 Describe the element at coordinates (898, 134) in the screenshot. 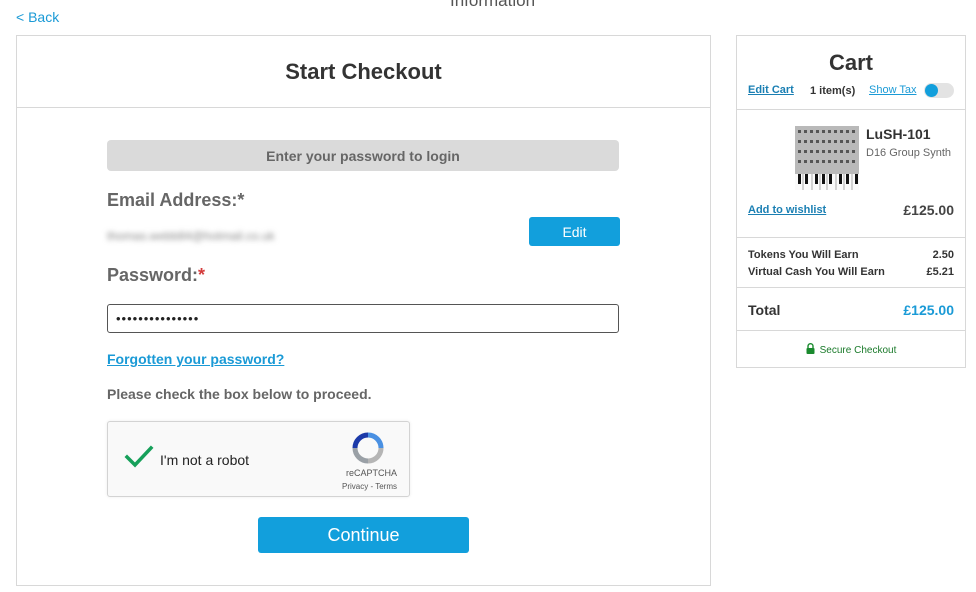

I see `product-name: LuSH-101` at that location.